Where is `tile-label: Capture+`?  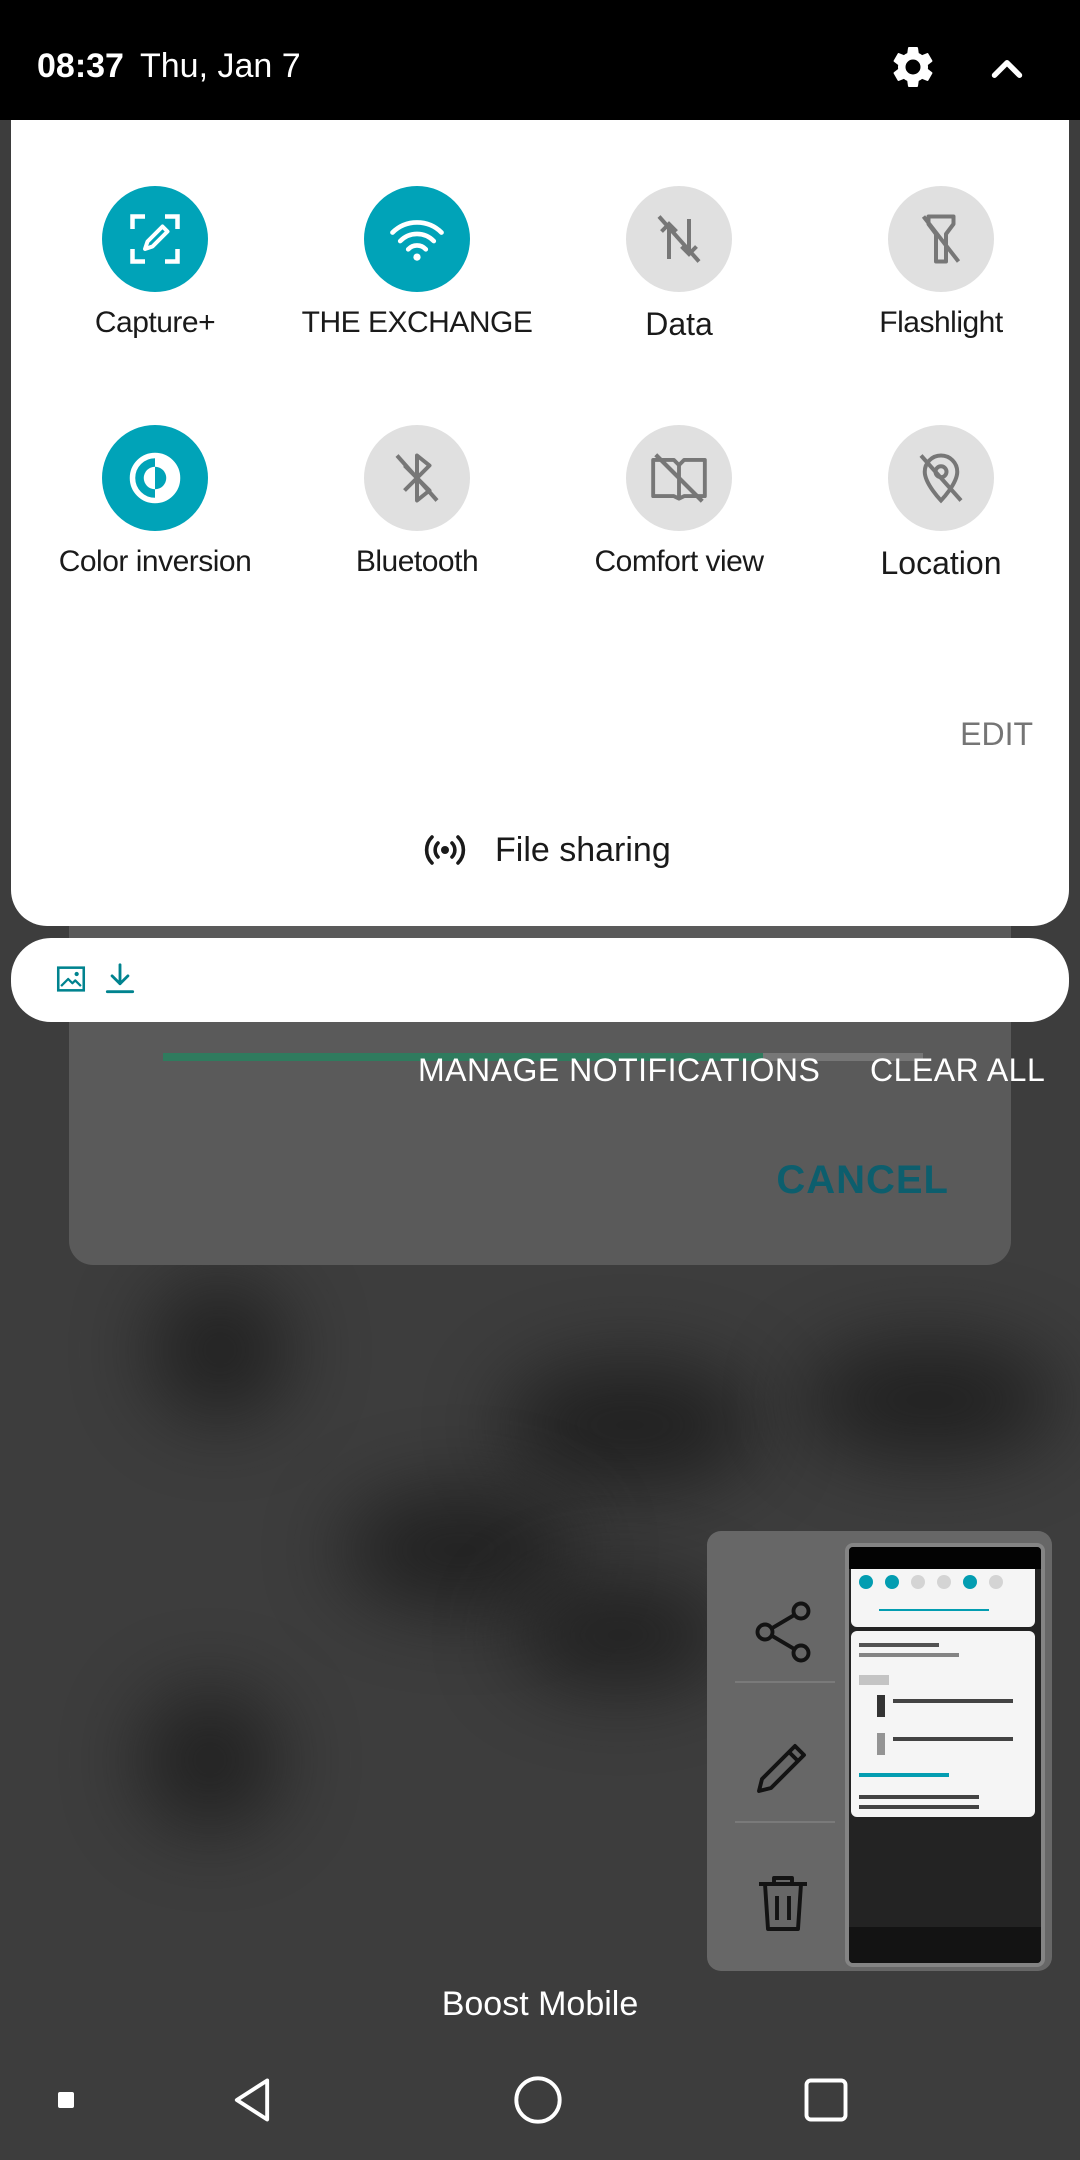
tile-label: Capture+ is located at coordinates (155, 322).